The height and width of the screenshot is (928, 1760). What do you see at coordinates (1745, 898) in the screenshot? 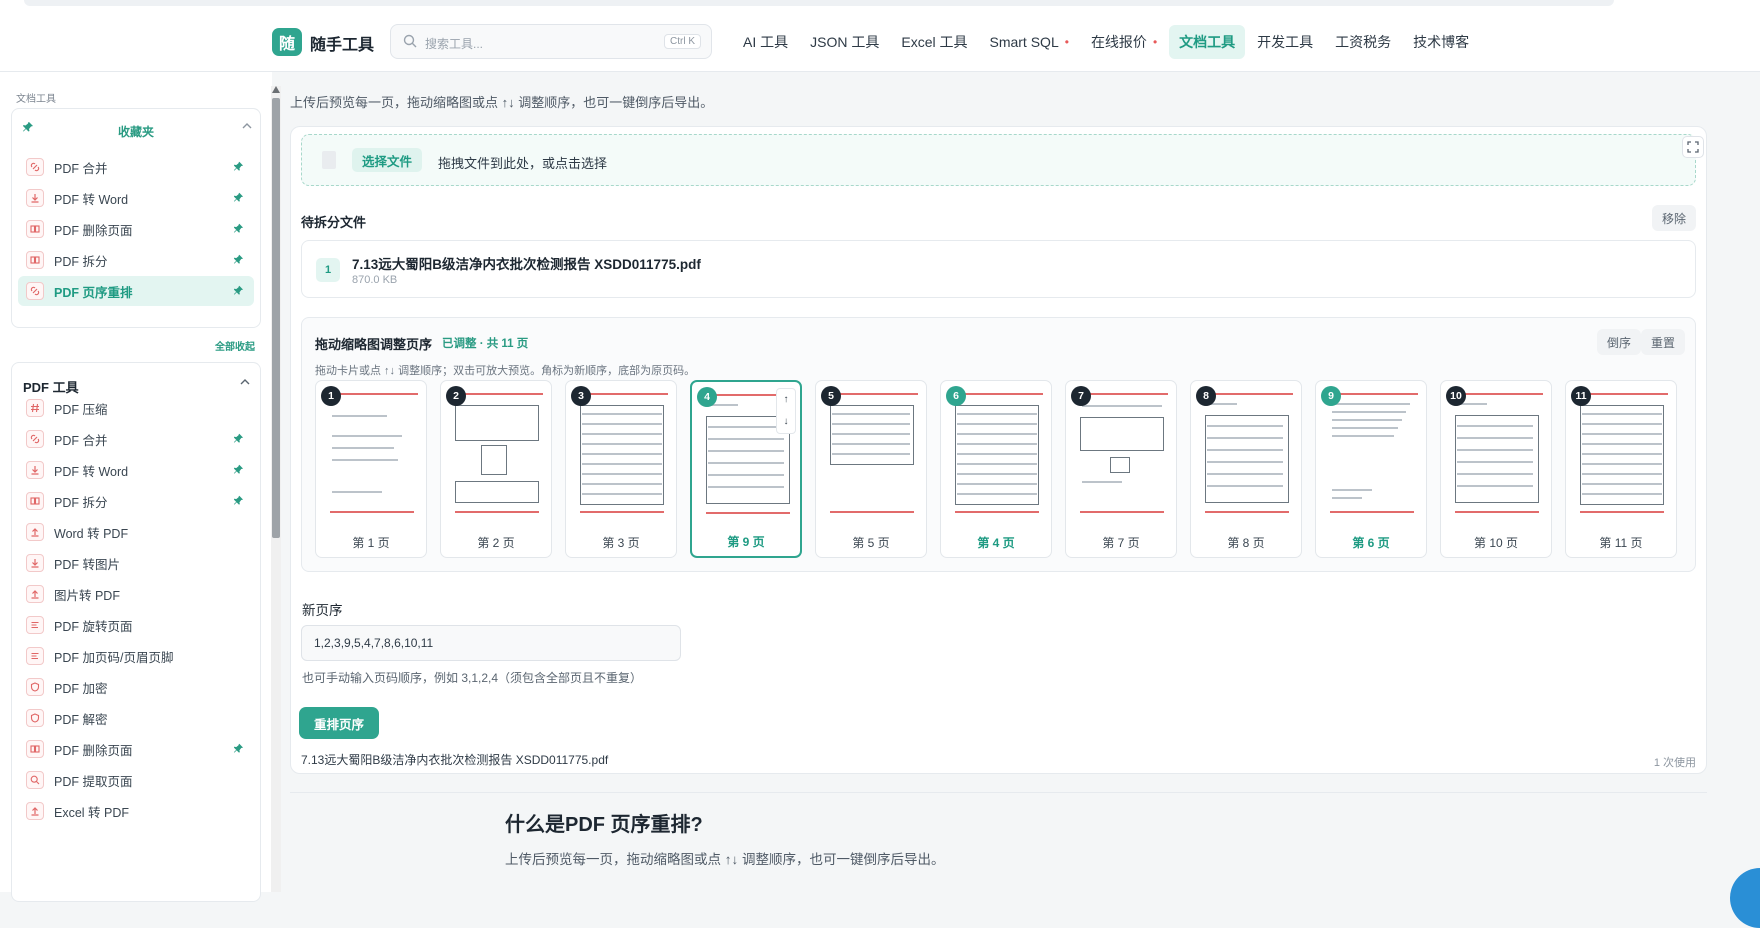
I see `floating-help-button` at bounding box center [1745, 898].